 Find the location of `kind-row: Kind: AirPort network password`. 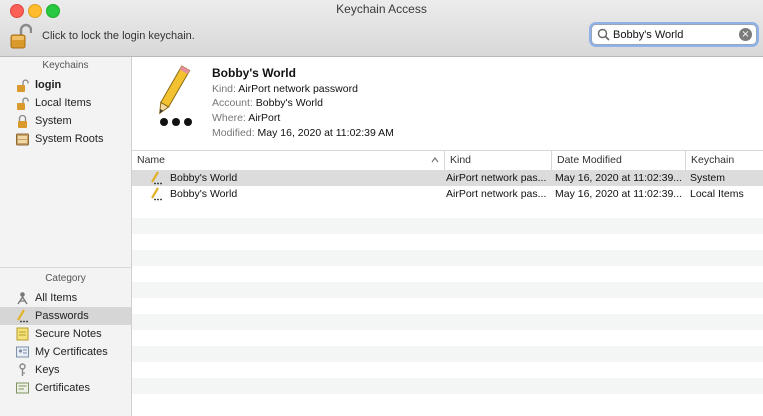

kind-row: Kind: AirPort network password is located at coordinates (285, 89).